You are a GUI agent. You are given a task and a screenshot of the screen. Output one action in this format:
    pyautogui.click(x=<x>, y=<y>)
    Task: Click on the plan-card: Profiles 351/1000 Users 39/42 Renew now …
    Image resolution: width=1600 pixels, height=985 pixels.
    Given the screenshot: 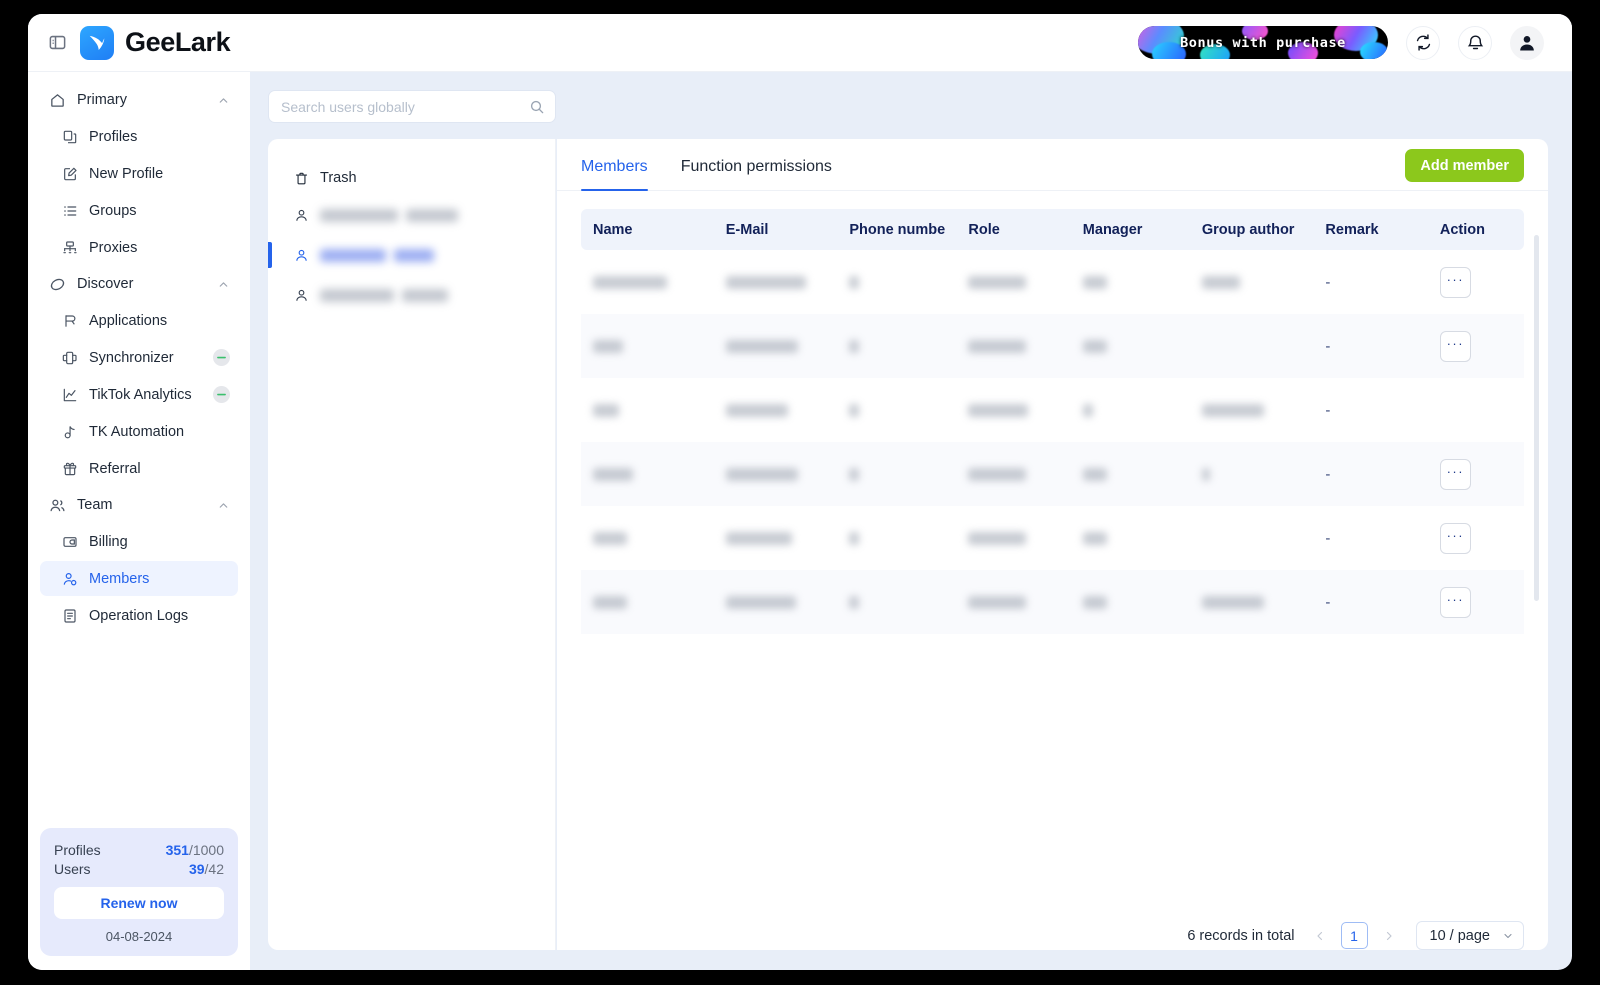 What is the action you would take?
    pyautogui.click(x=139, y=892)
    